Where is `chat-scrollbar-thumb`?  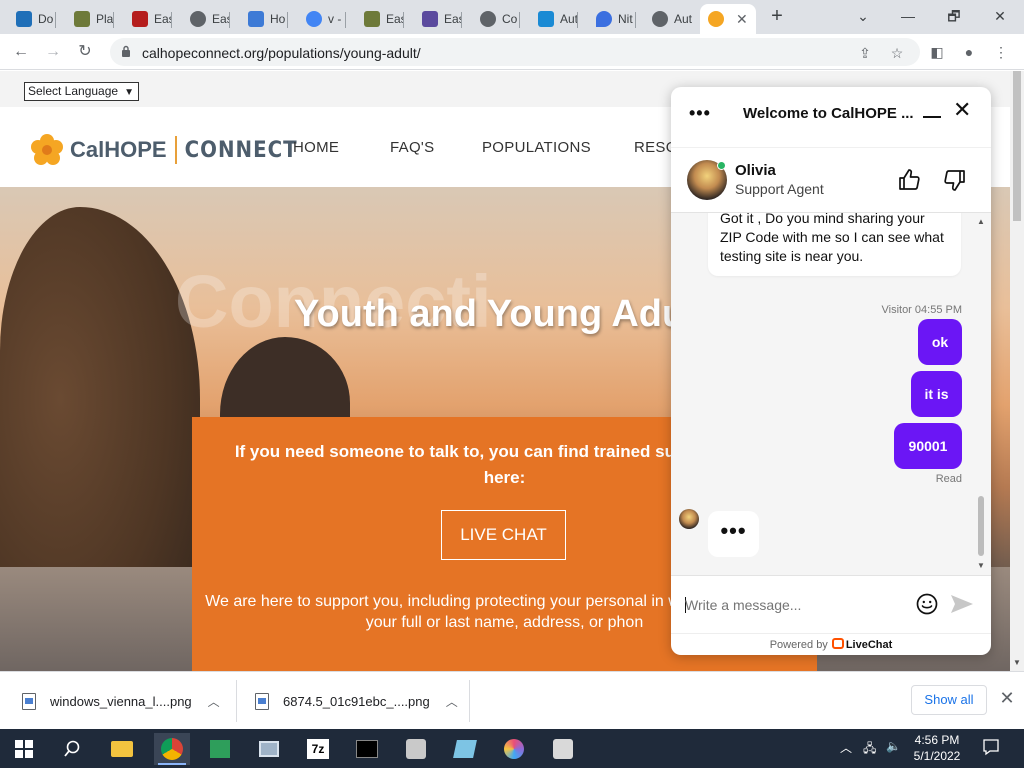 chat-scrollbar-thumb is located at coordinates (981, 526).